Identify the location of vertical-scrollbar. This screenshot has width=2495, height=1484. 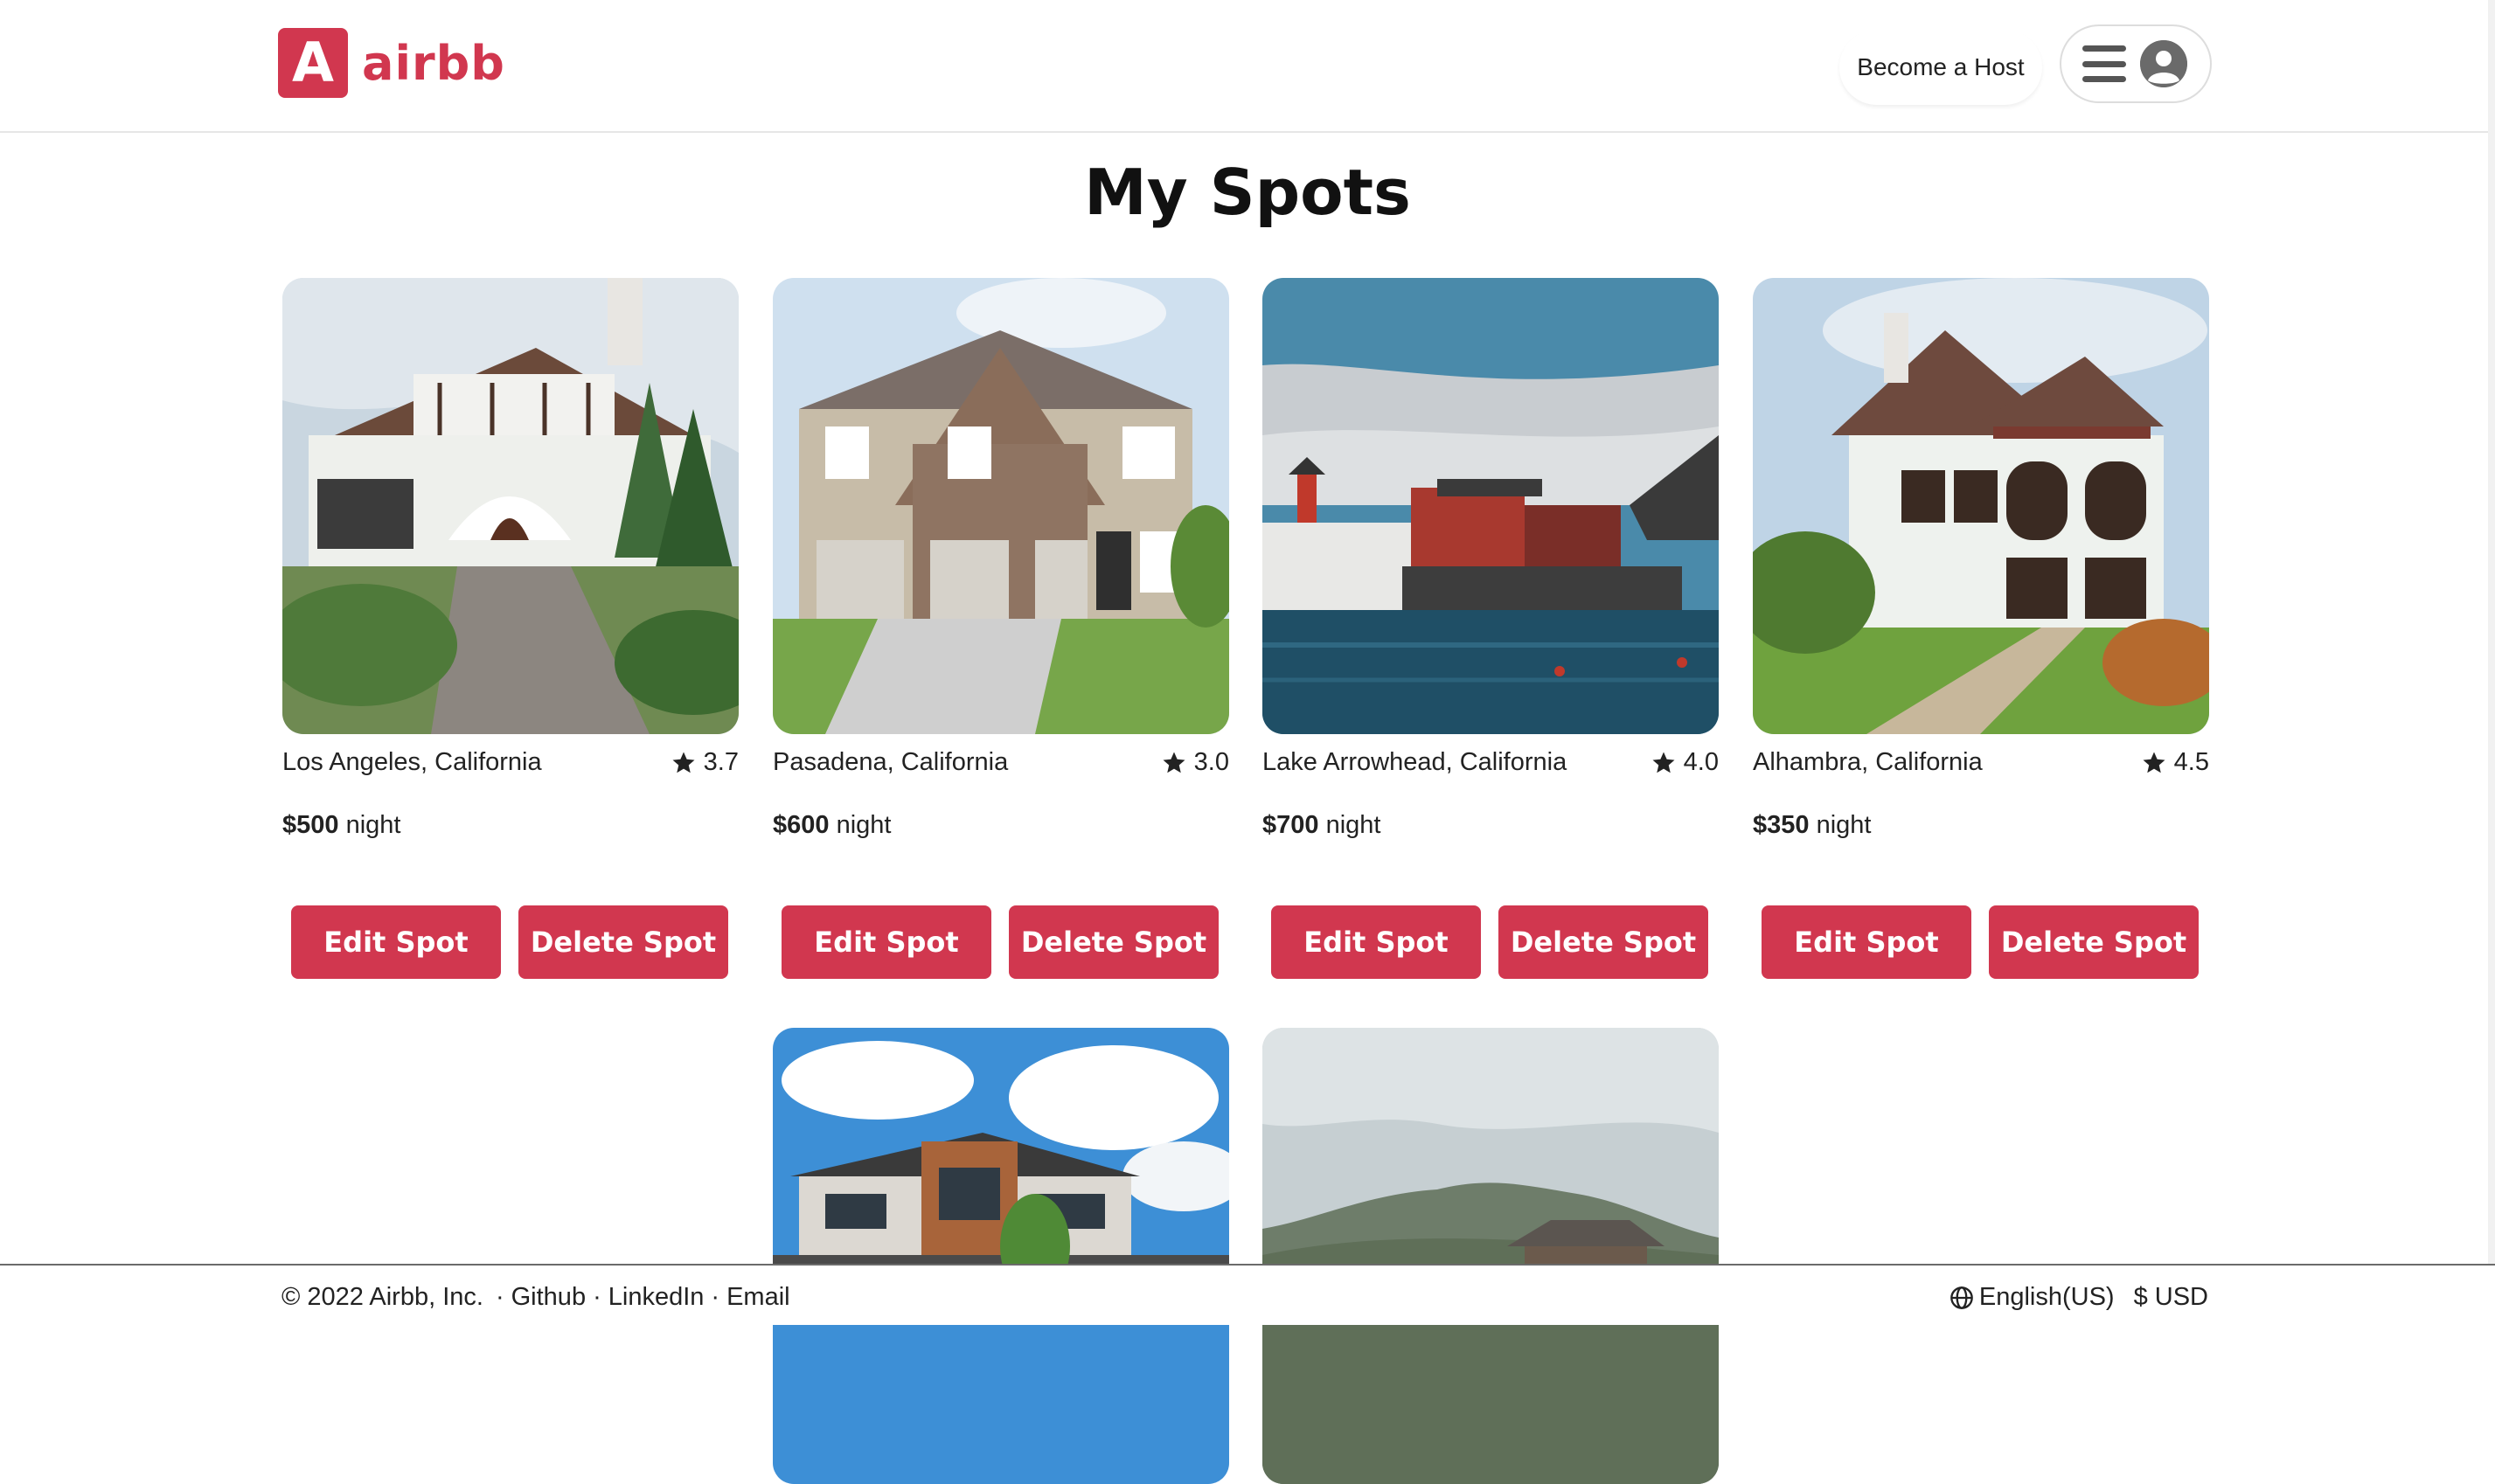
(2491, 662).